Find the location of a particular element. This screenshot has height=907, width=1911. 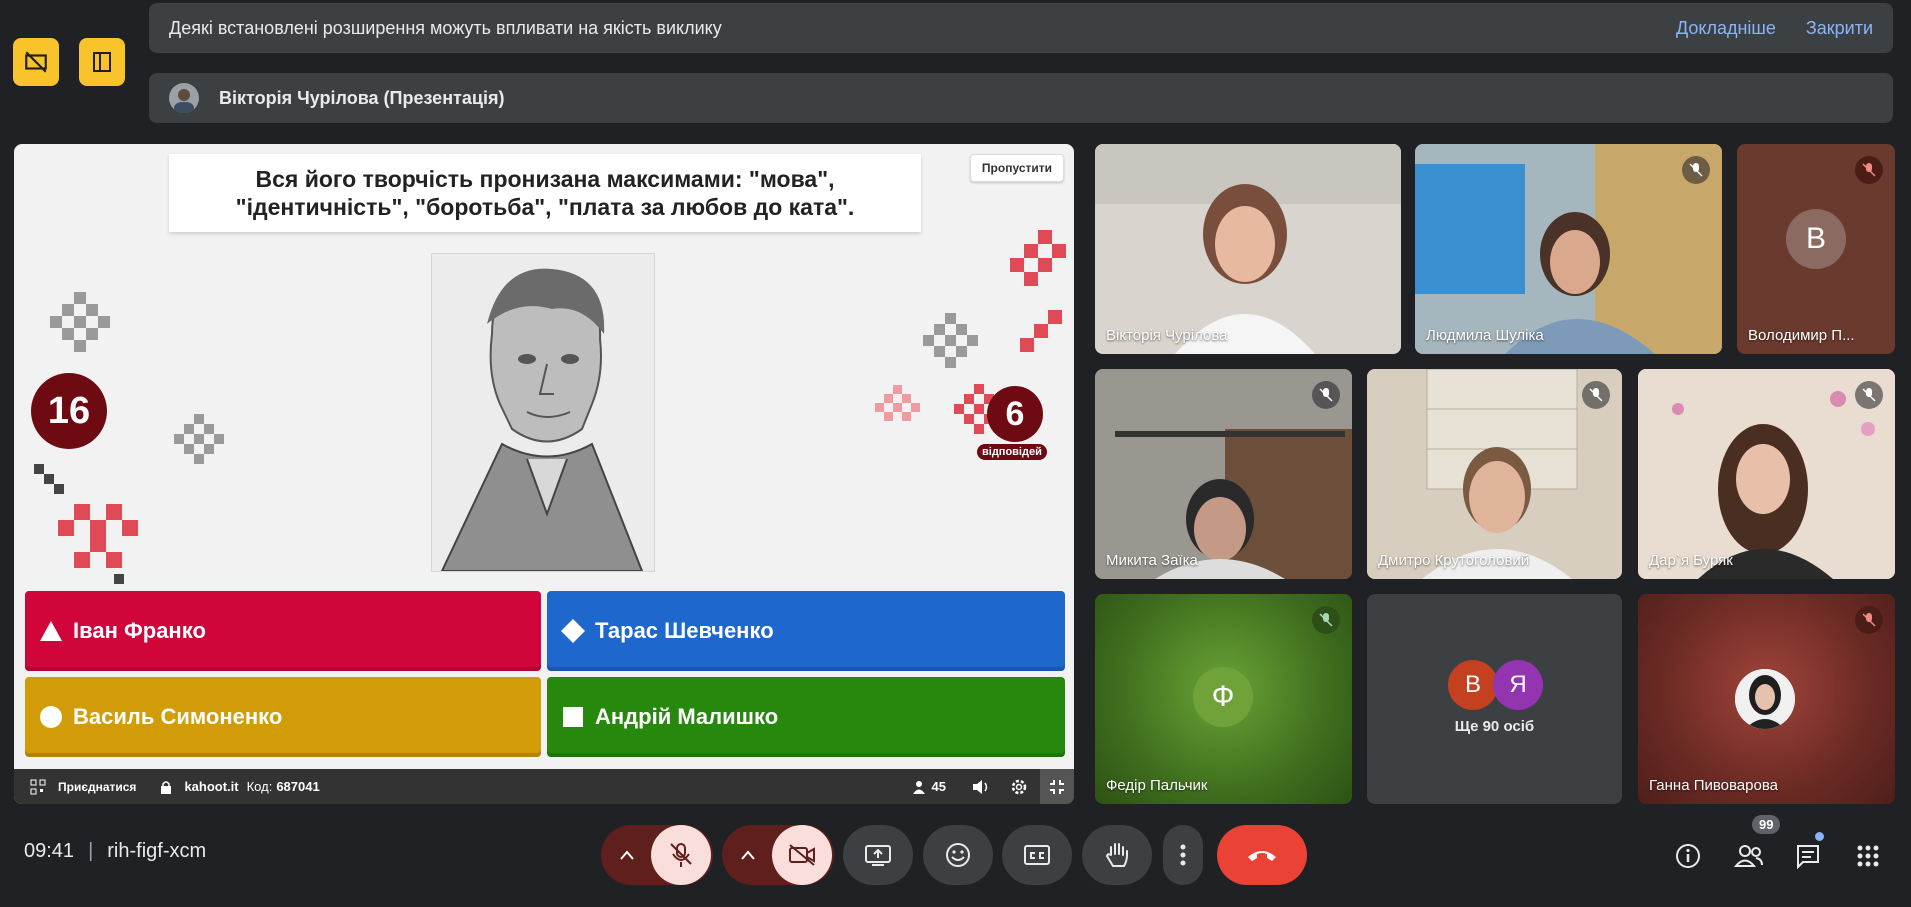

leave-call-button is located at coordinates (1262, 855).